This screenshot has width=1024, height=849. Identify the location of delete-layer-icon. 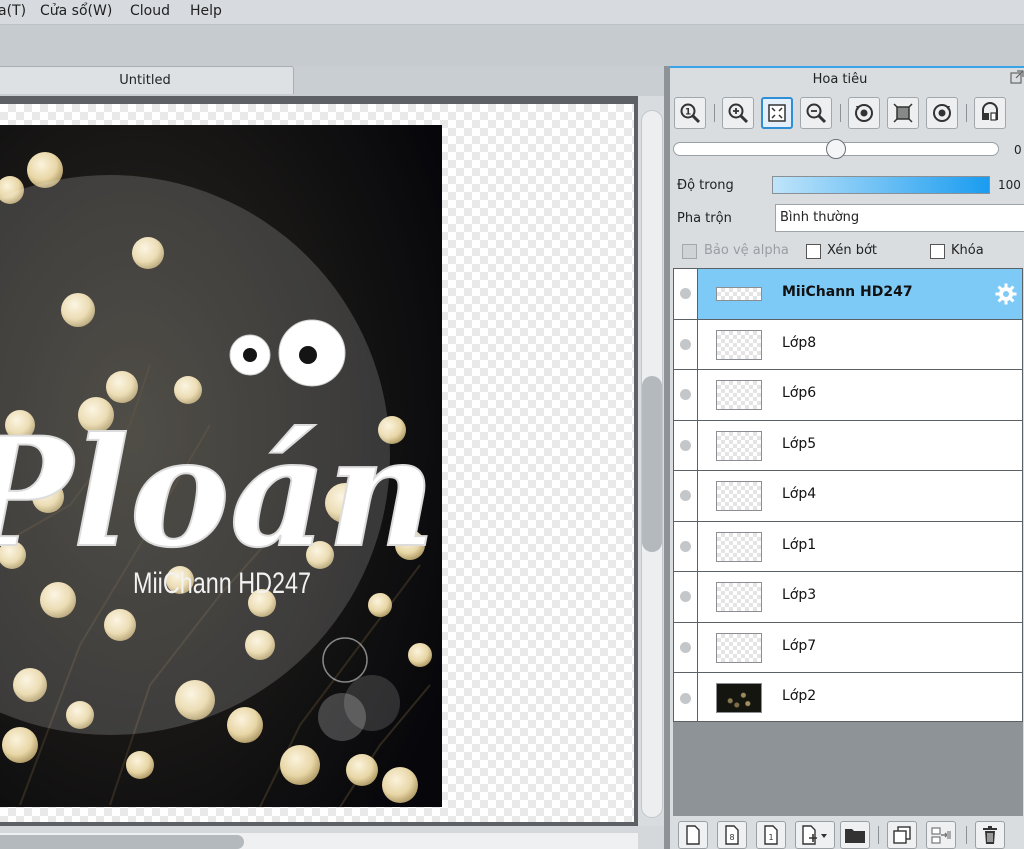
(990, 835).